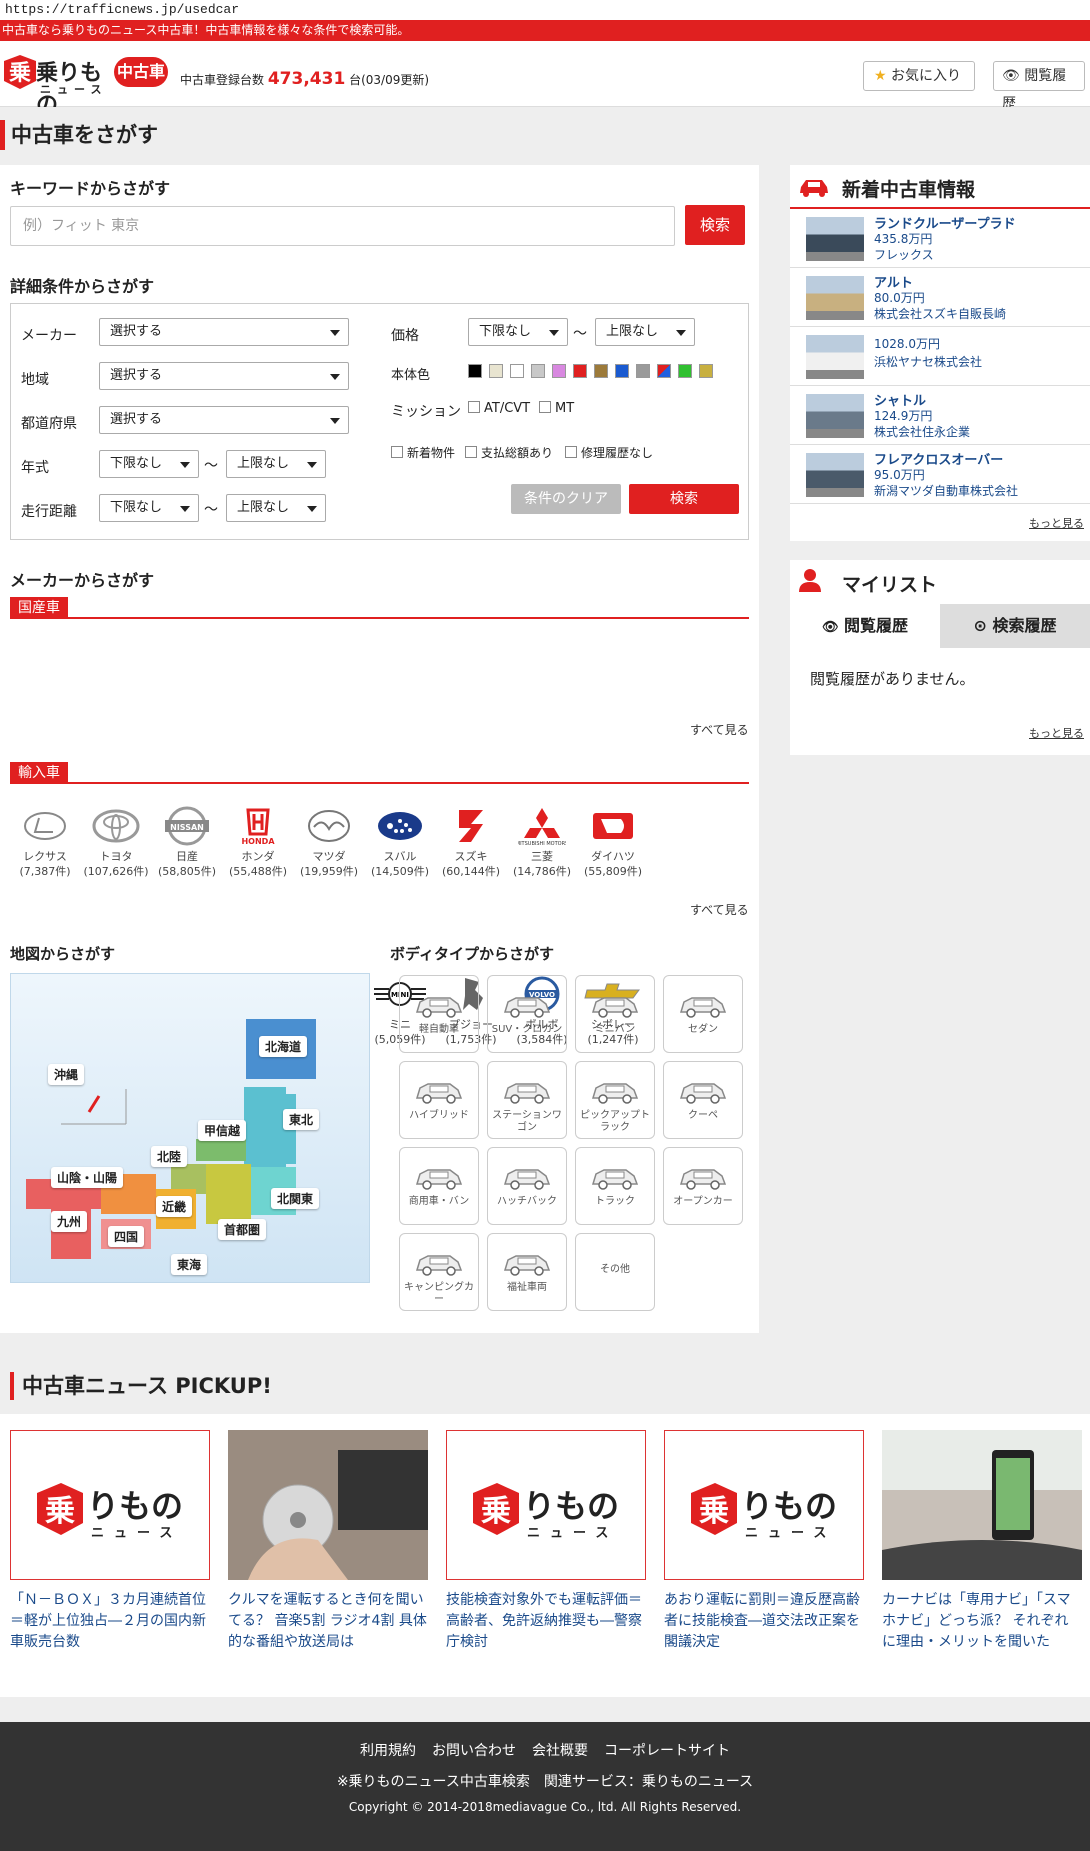 This screenshot has height=1851, width=1090. What do you see at coordinates (1039, 86) in the screenshot?
I see `history-button: 👁 閲覧履歴` at bounding box center [1039, 86].